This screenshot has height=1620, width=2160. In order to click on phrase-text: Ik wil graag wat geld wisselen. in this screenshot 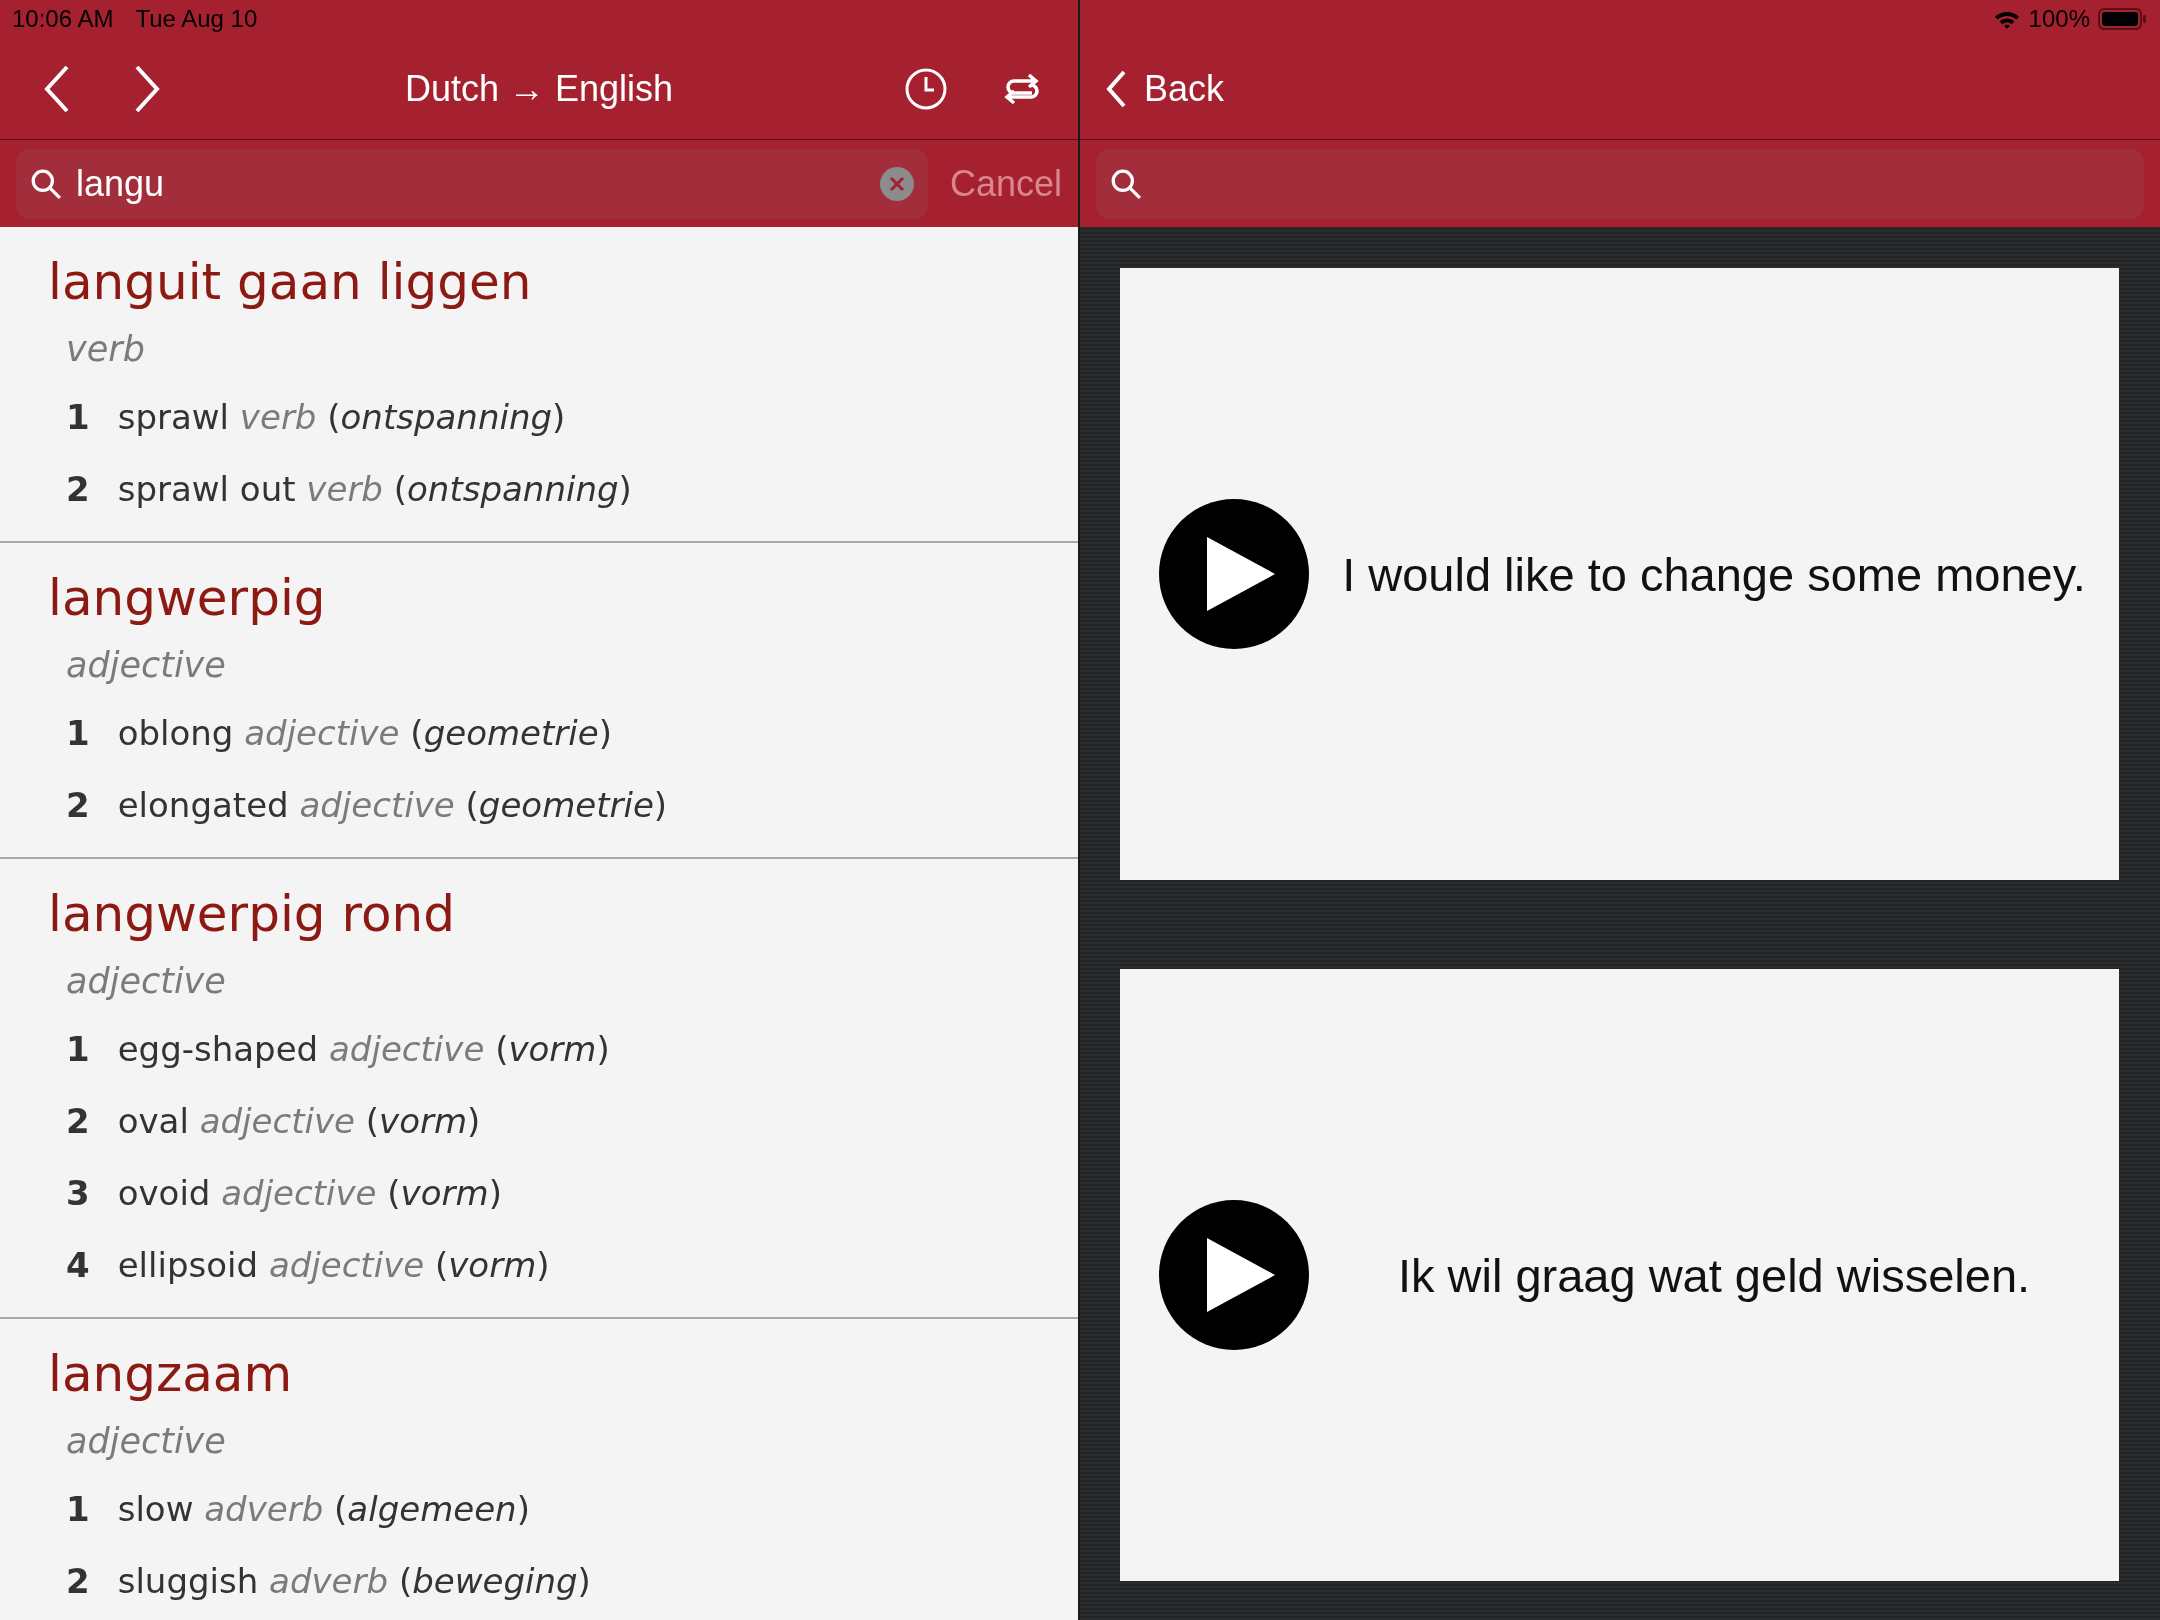, I will do `click(1714, 1275)`.